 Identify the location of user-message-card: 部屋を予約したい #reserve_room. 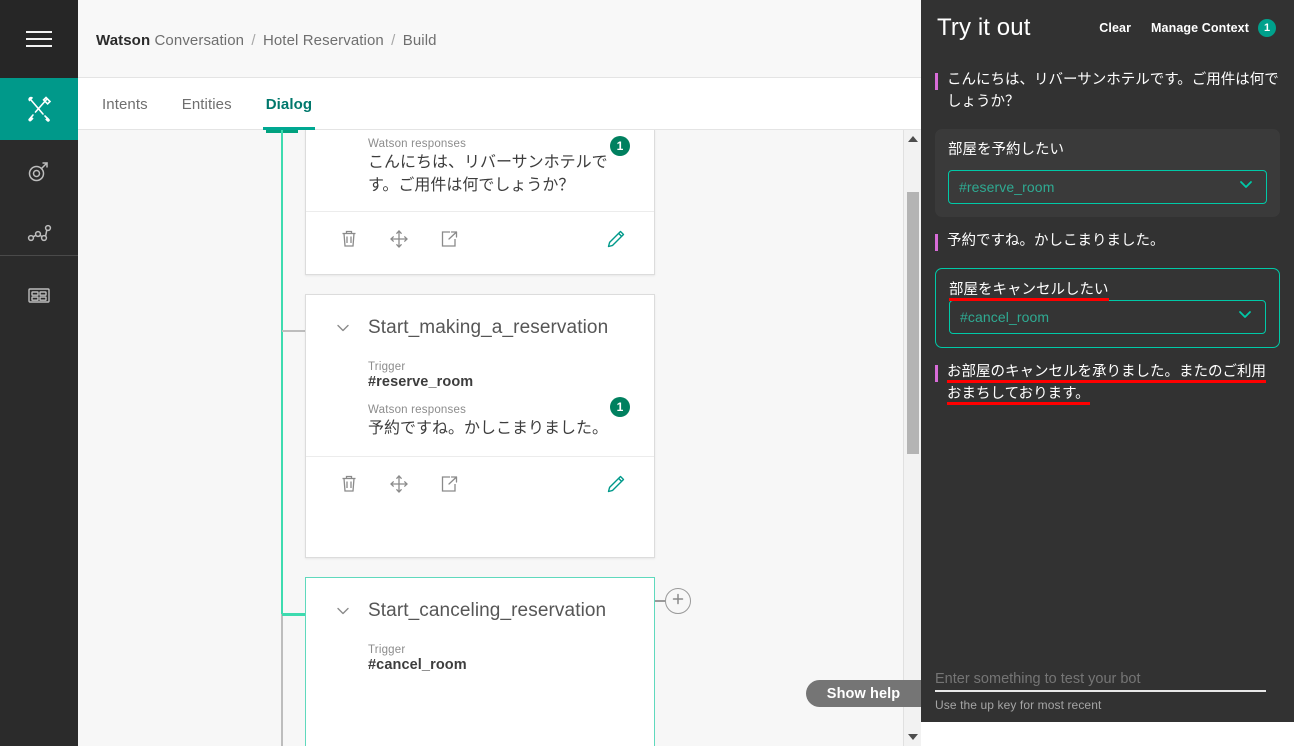
(1107, 172).